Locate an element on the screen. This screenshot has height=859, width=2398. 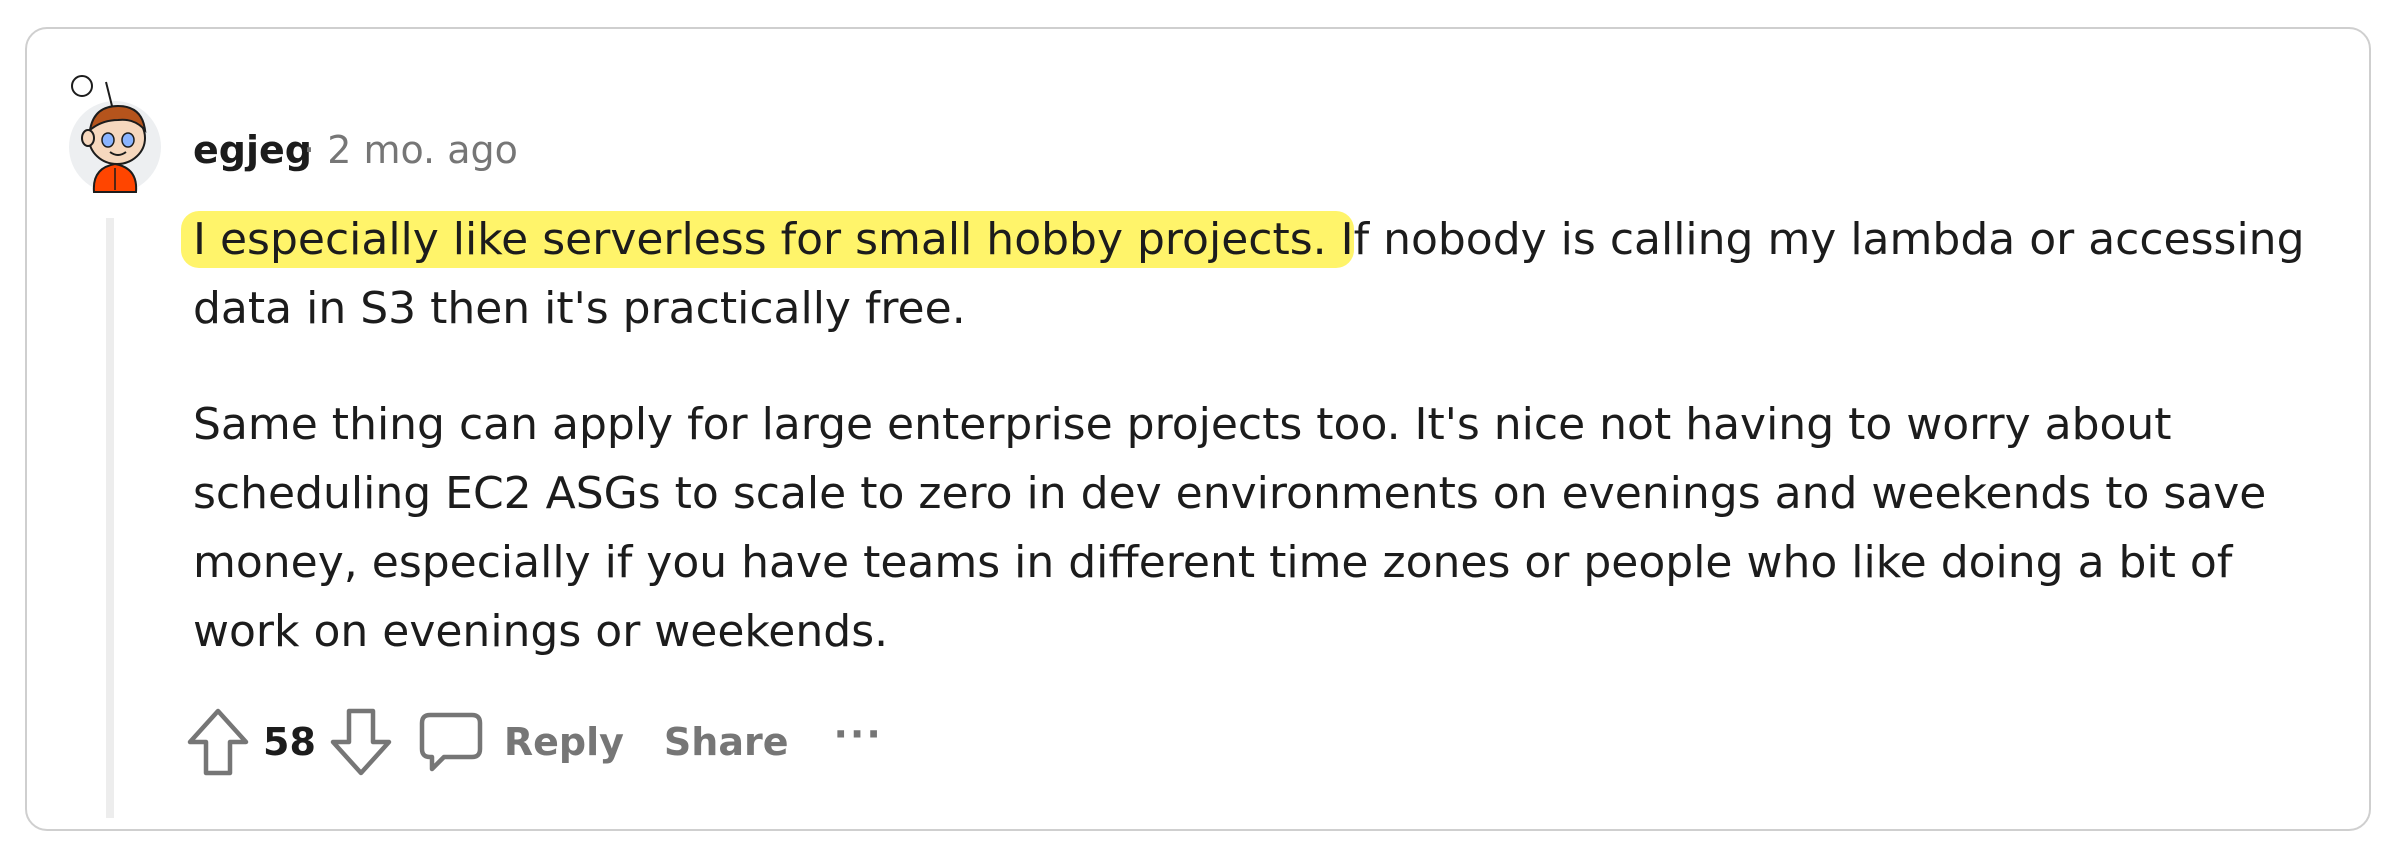
upvote-button is located at coordinates (218, 742).